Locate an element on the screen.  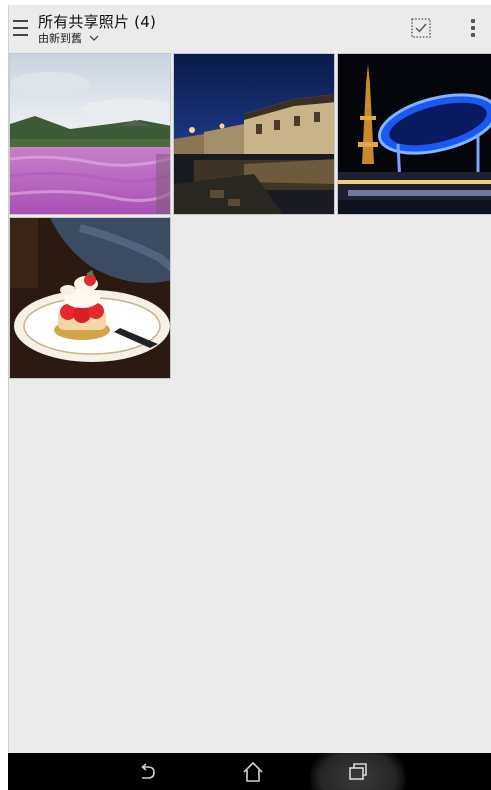
home-icon is located at coordinates (253, 771).